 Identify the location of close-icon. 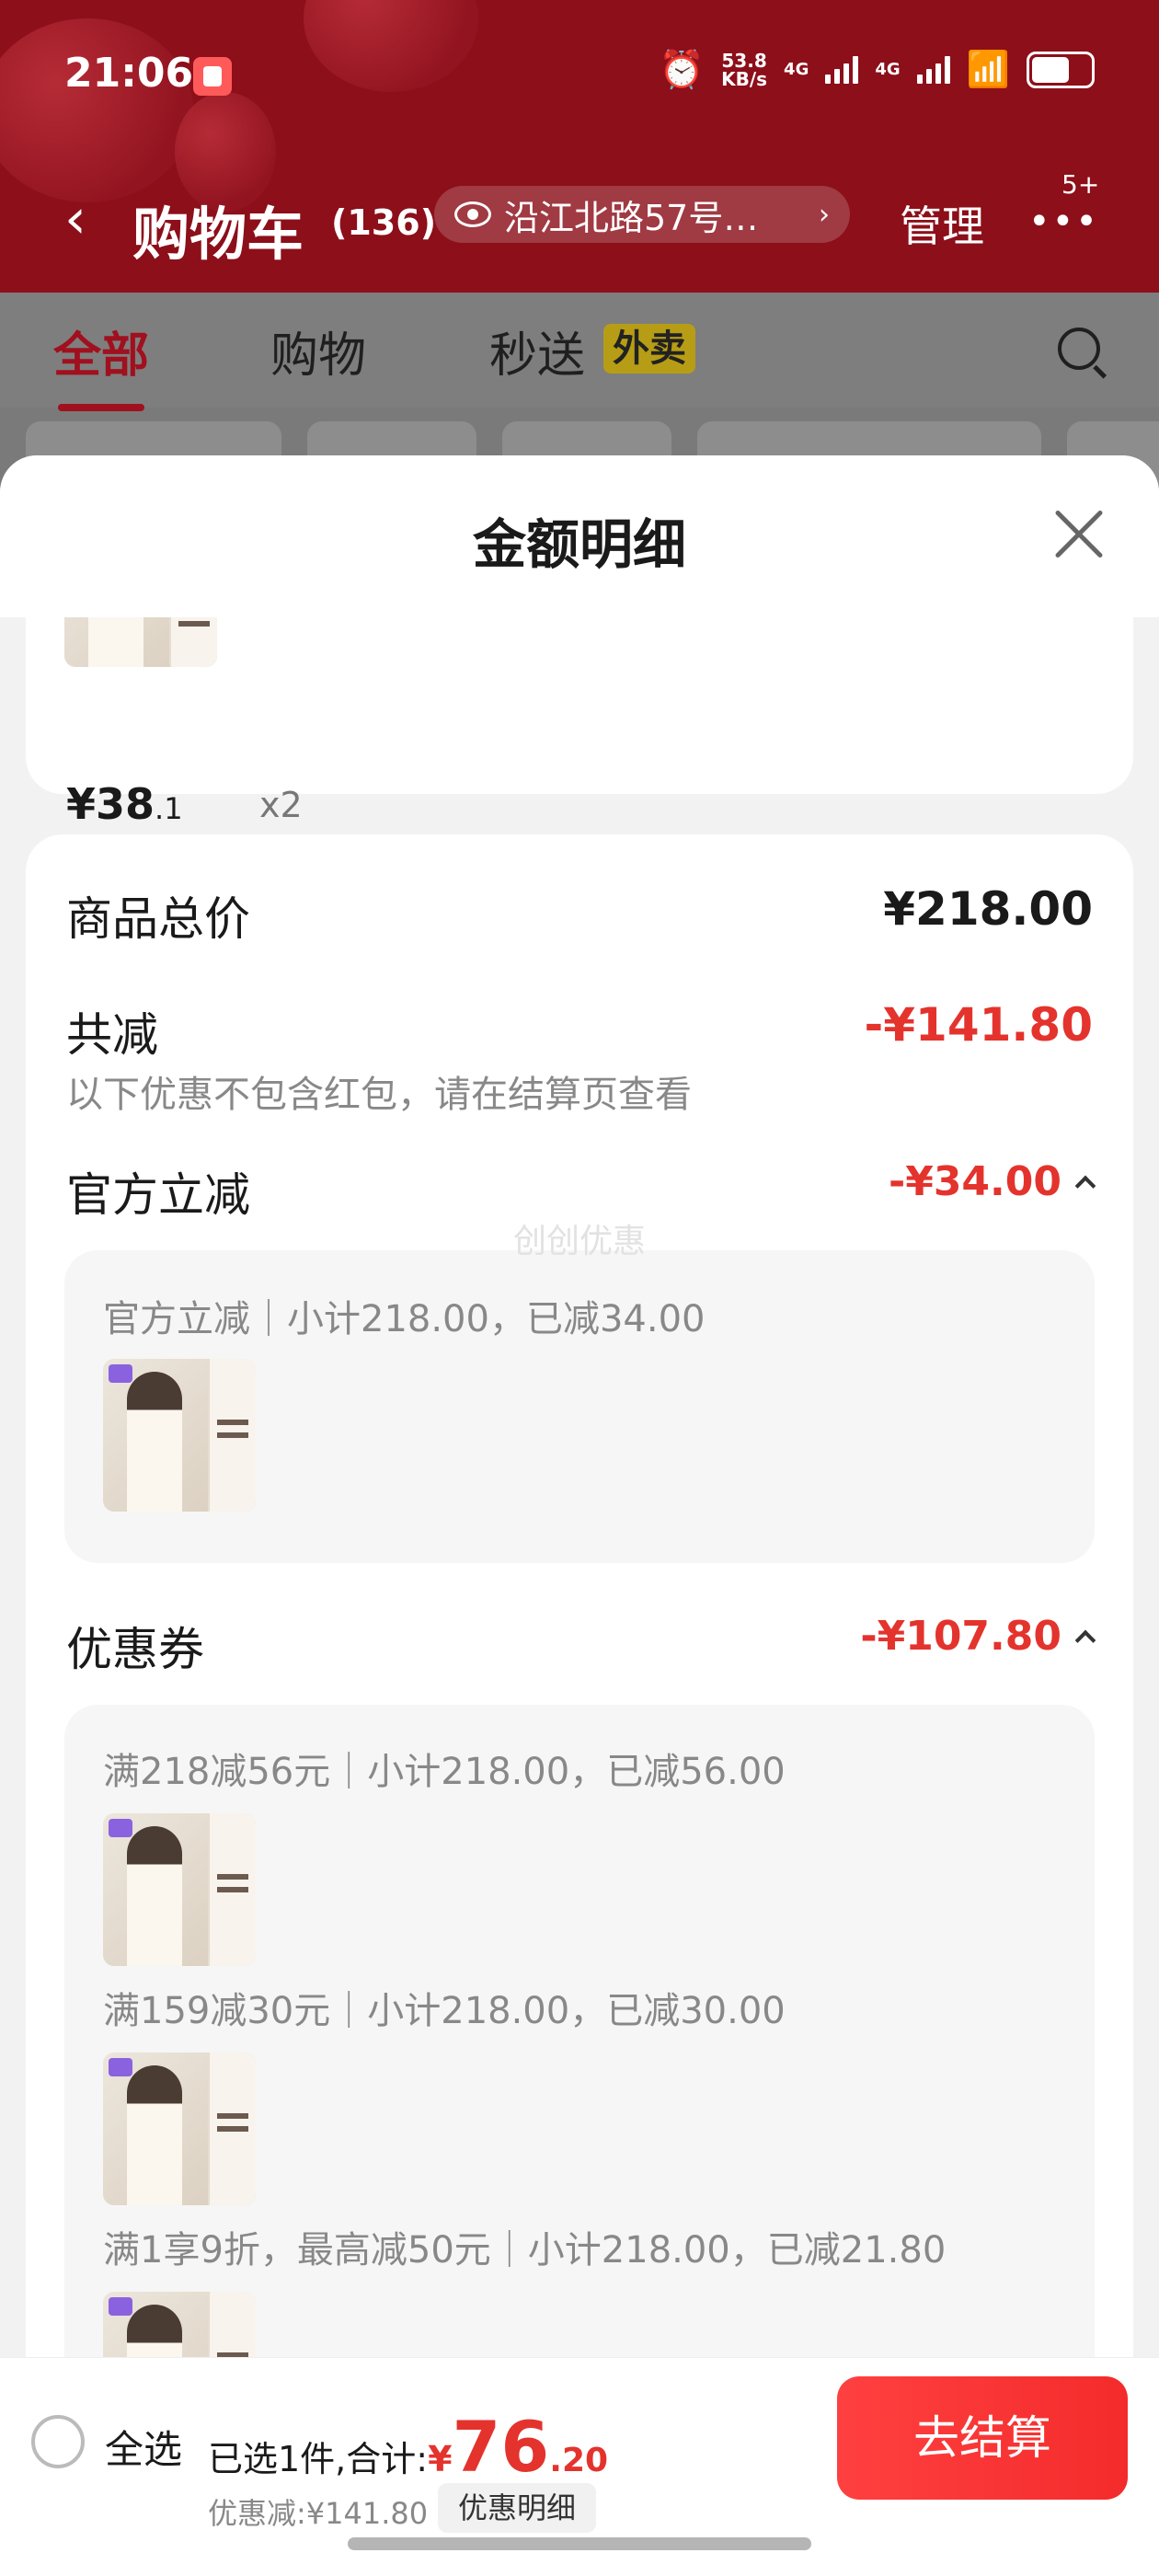
(1079, 533).